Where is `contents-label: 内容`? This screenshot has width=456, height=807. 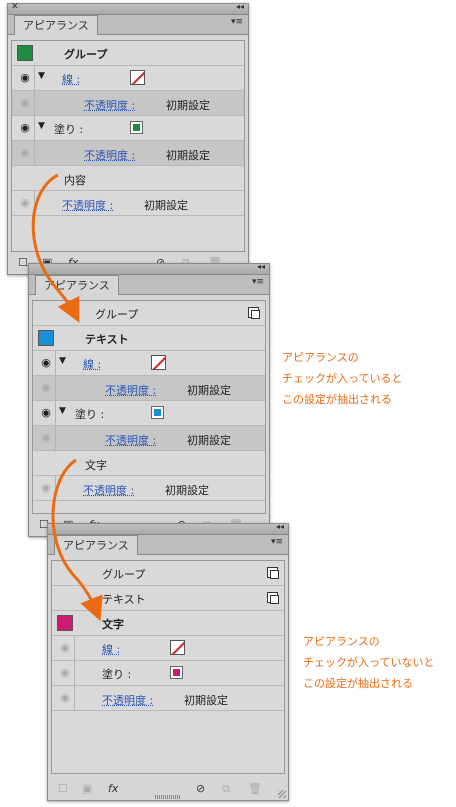
contents-label: 内容 is located at coordinates (75, 180).